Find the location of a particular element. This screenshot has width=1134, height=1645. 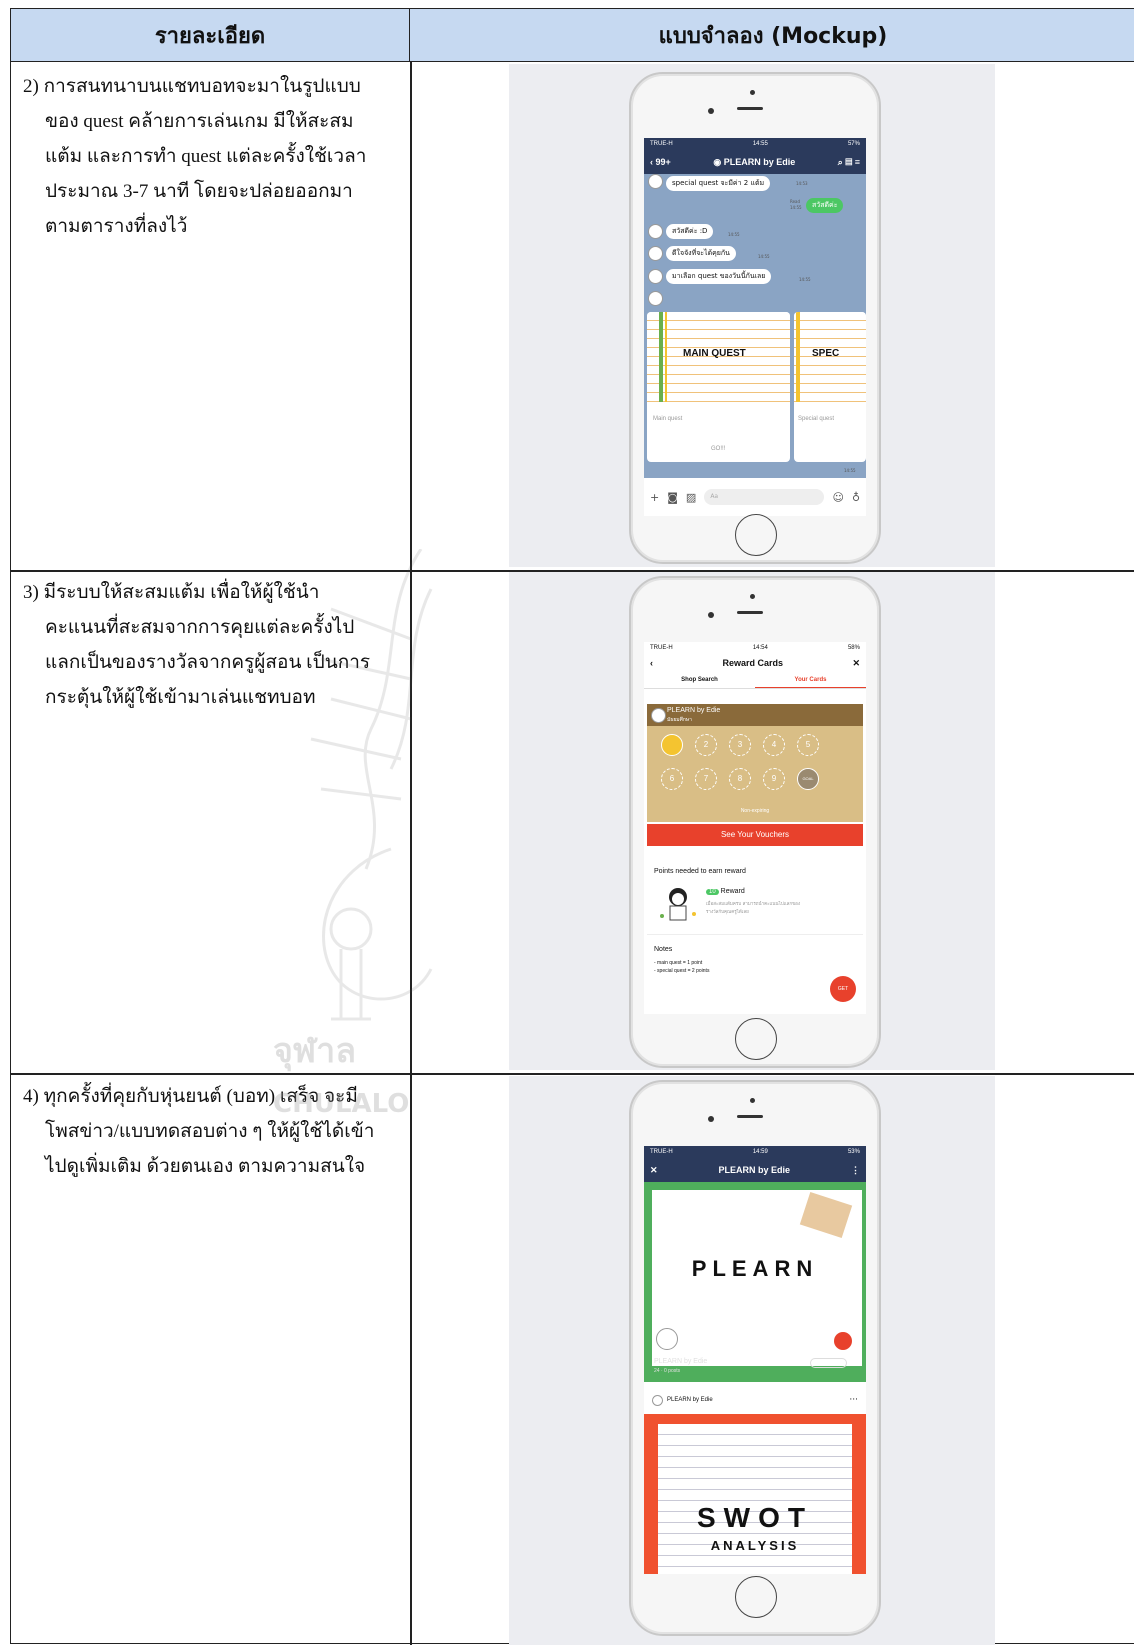

stamp-slot: 5 is located at coordinates (808, 745).